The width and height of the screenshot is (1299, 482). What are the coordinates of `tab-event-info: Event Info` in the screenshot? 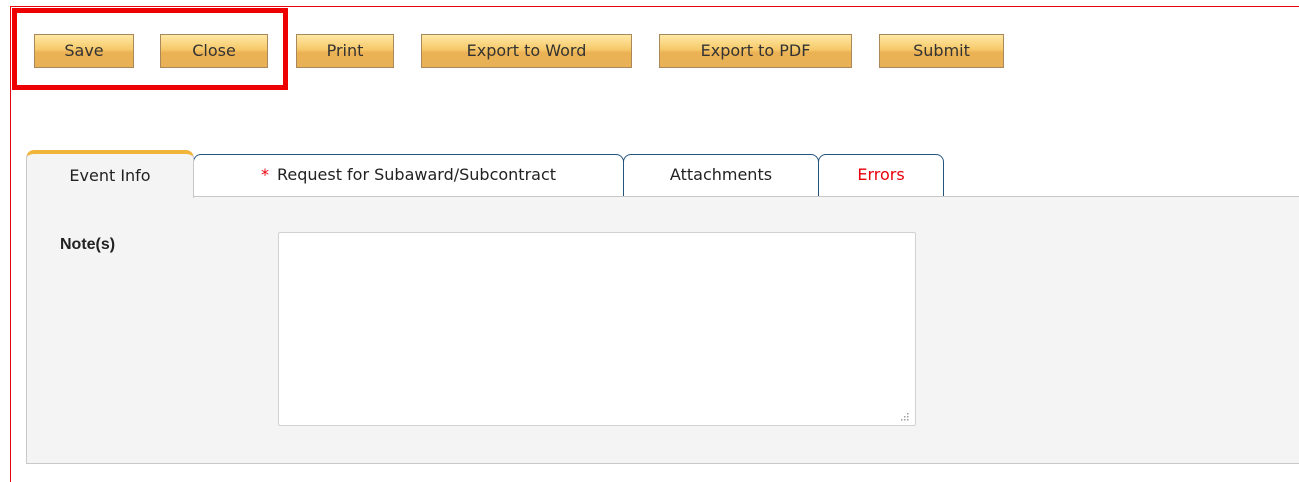 It's located at (110, 174).